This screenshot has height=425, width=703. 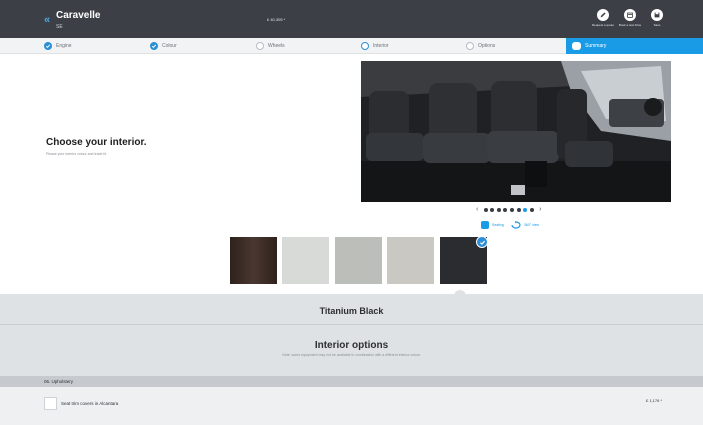 I want to click on upholstery-group-header, so click(x=351, y=381).